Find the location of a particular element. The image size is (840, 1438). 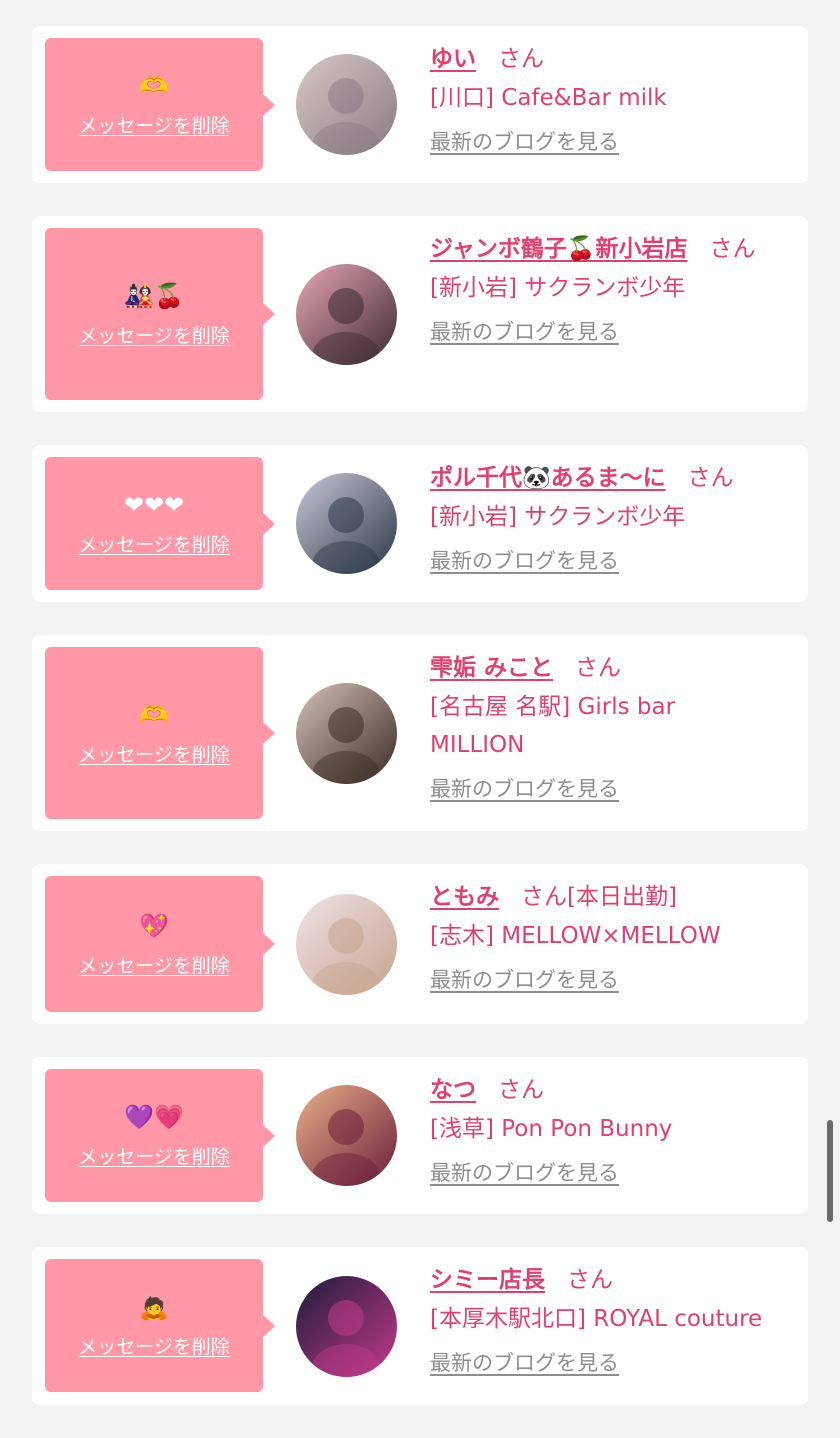

cast-name-link: ポル千代🐼あるま〜に is located at coordinates (548, 478).